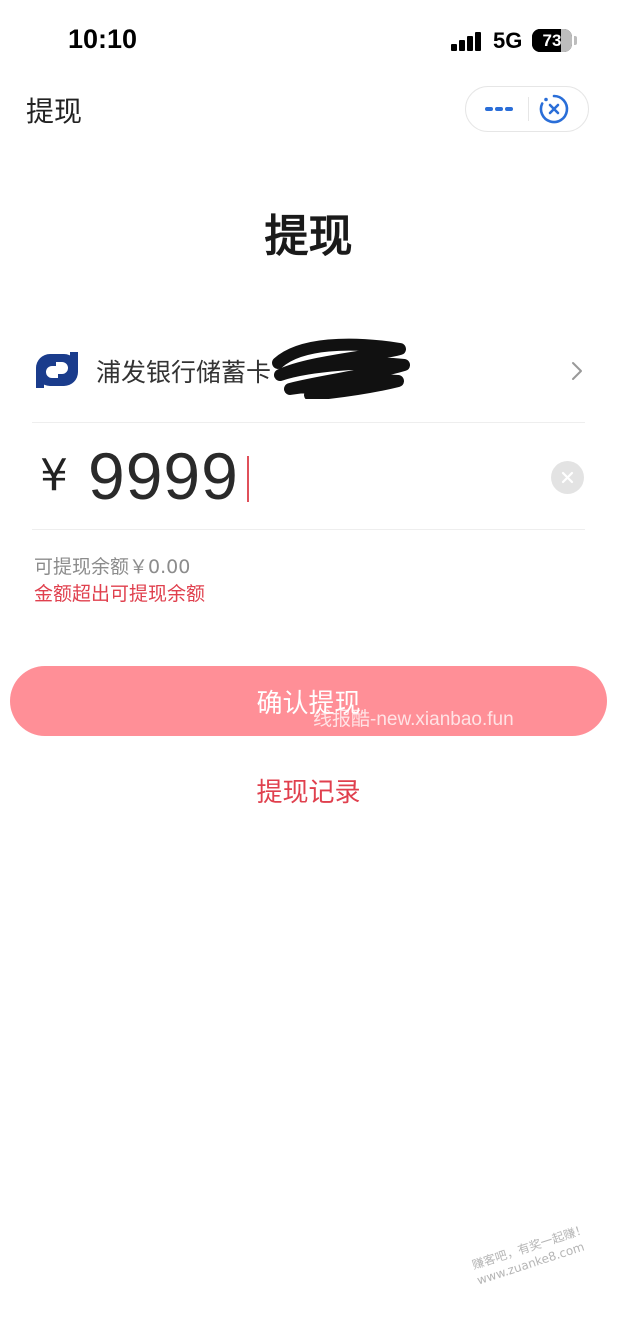 The height and width of the screenshot is (1334, 617). I want to click on chevron-right-icon, so click(577, 371).